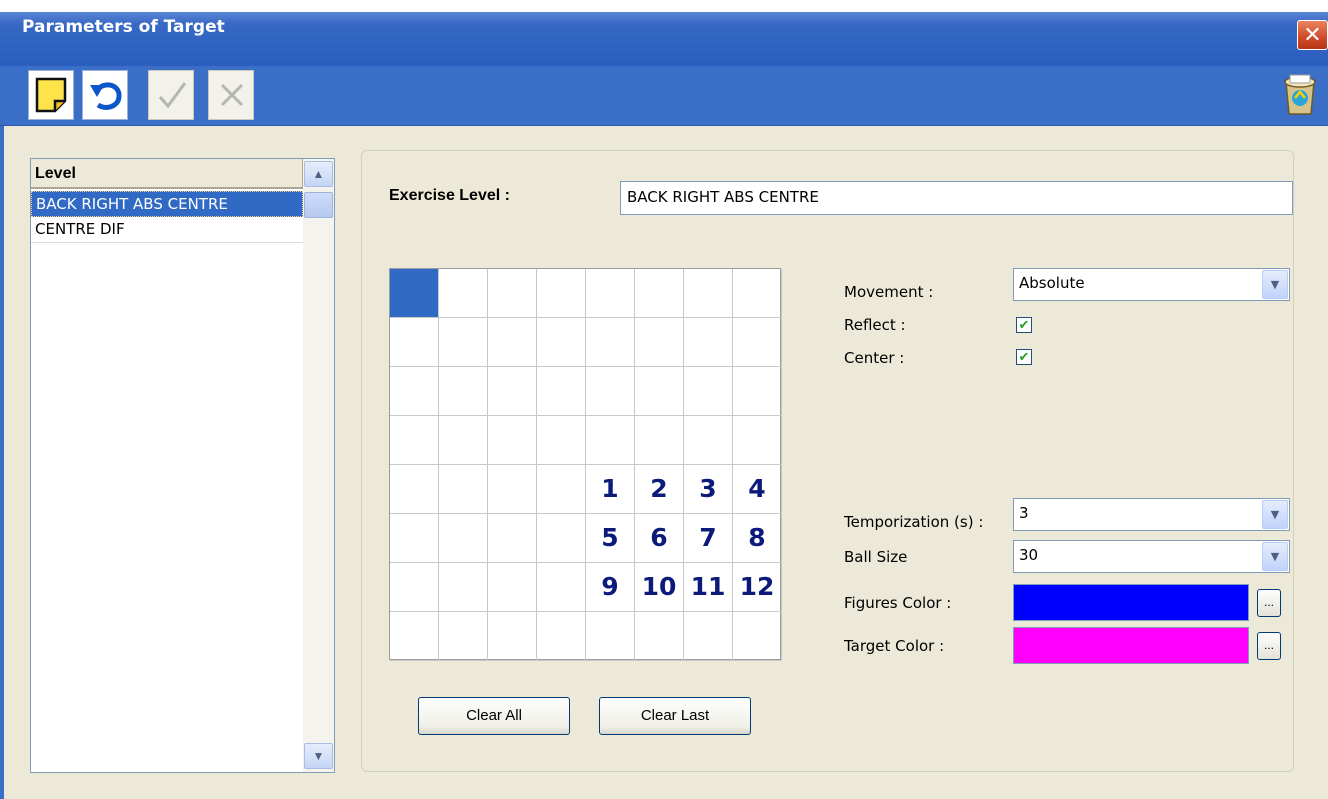 The width and height of the screenshot is (1328, 799). What do you see at coordinates (231, 95) in the screenshot?
I see `cancel-button` at bounding box center [231, 95].